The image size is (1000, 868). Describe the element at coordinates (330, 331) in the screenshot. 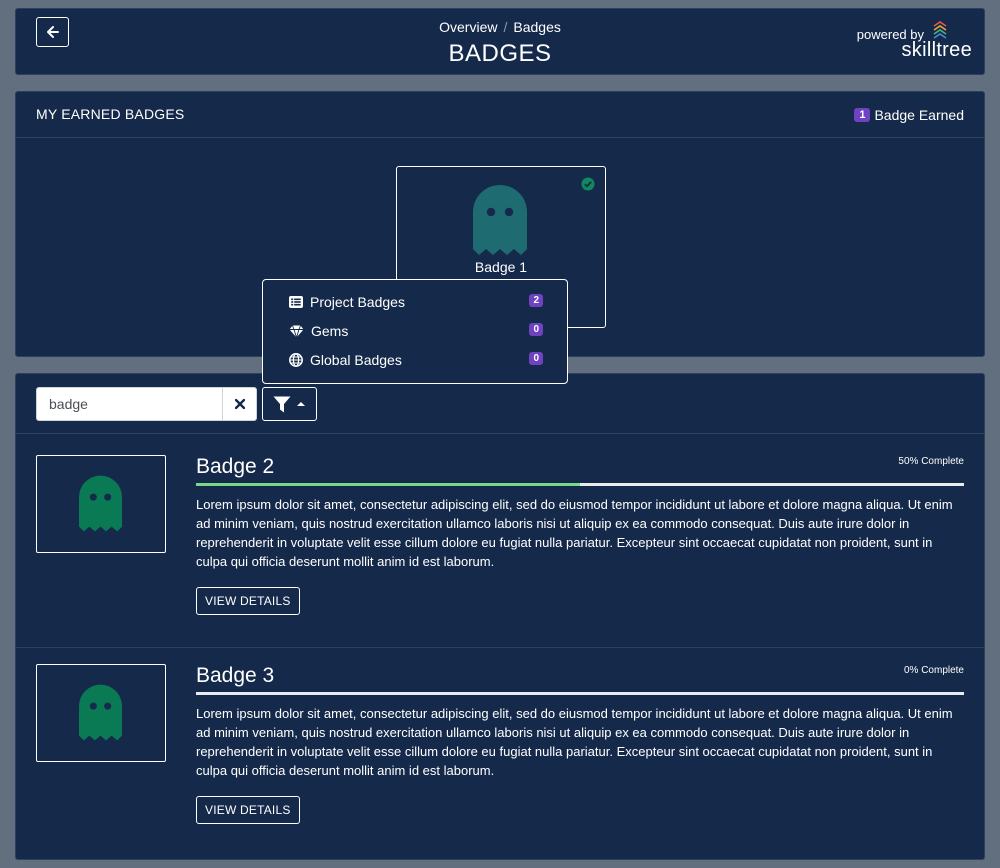

I see `filter-item-label: Gems` at that location.